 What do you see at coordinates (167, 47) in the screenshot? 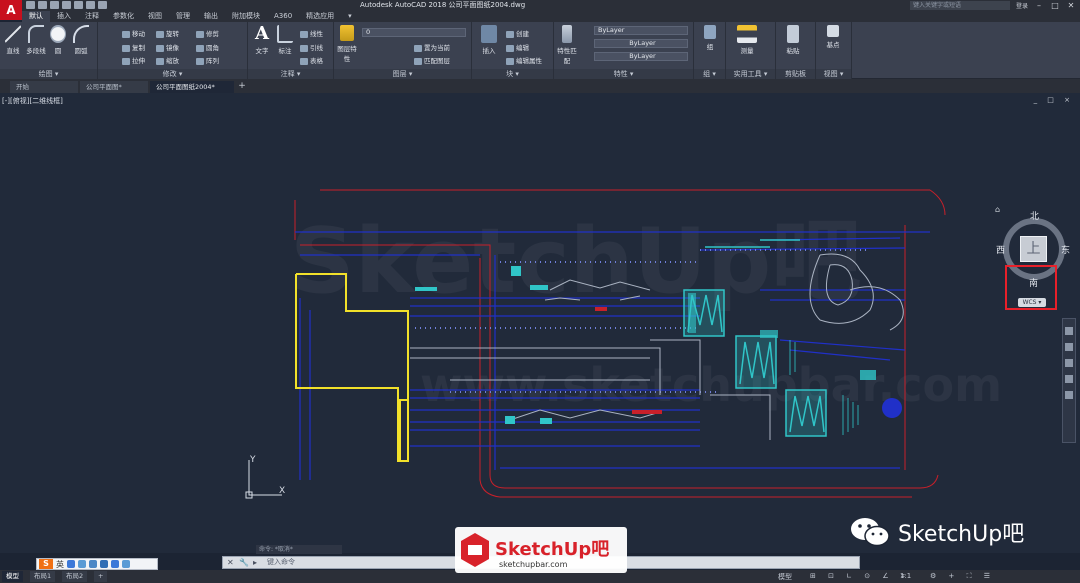
I see `mirror-tool: 镜像` at bounding box center [167, 47].